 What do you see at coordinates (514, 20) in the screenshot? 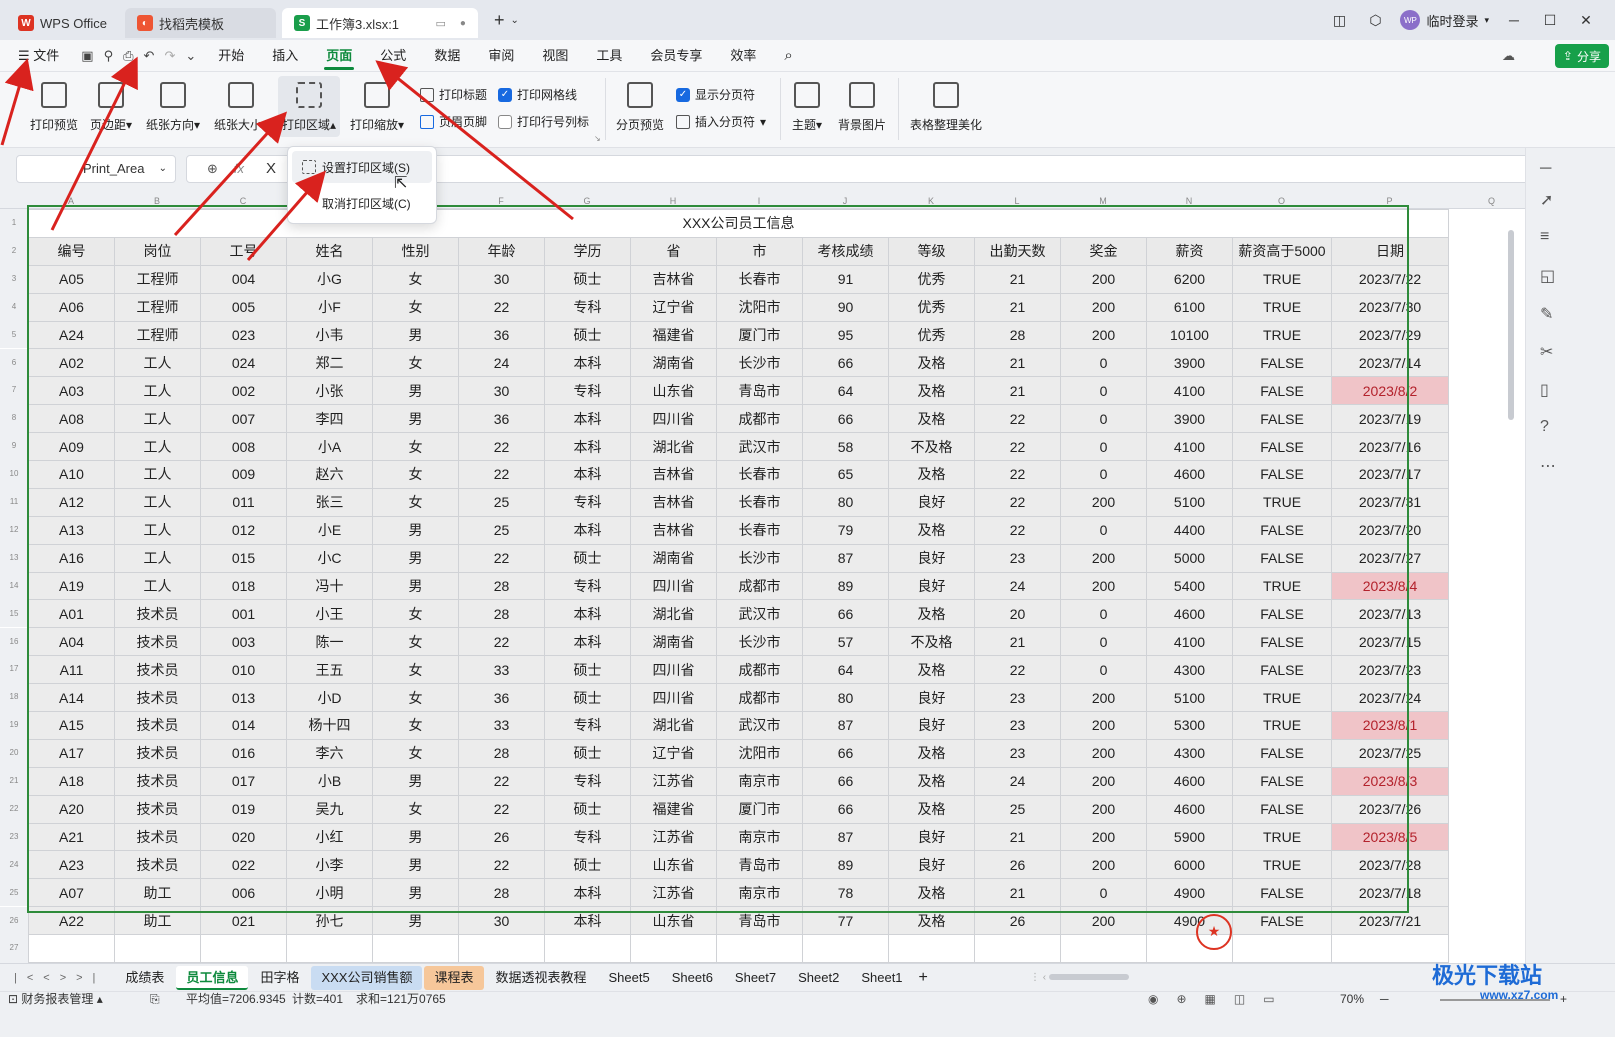
I see `chevron-down-icon: ⌄` at bounding box center [514, 20].